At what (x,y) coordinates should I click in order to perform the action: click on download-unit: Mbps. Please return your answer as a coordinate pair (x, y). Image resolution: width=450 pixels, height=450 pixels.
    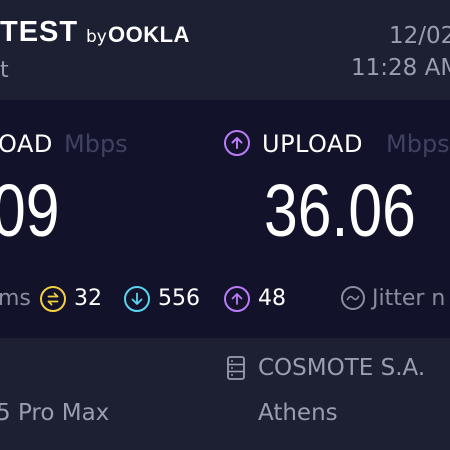
    Looking at the image, I should click on (96, 144).